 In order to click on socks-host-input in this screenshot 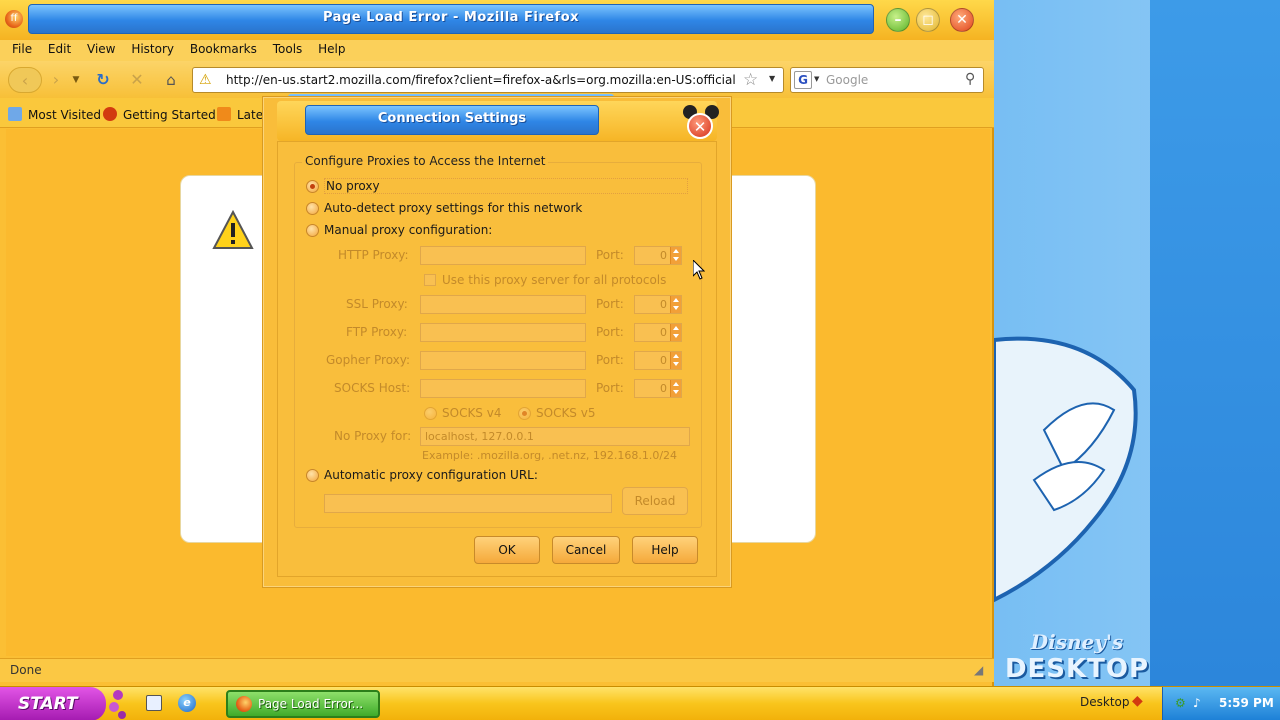, I will do `click(503, 388)`.